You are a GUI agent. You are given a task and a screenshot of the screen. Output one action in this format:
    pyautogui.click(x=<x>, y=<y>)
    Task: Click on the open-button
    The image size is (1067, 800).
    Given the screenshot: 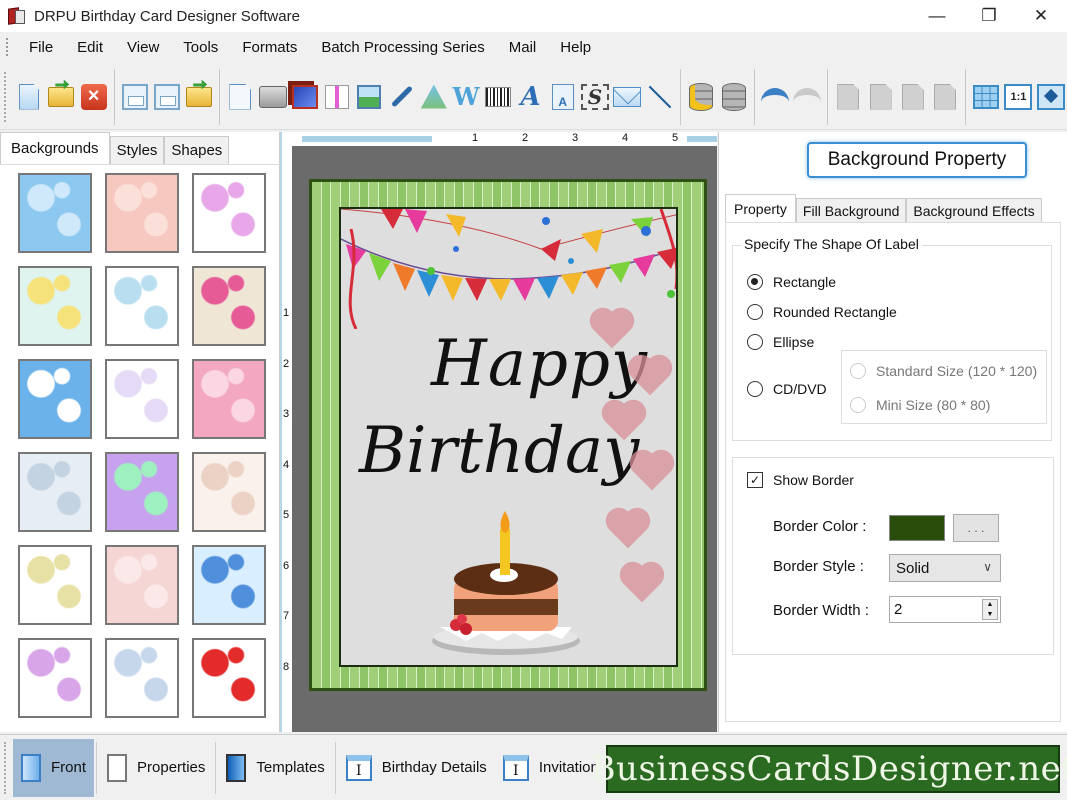 What is the action you would take?
    pyautogui.click(x=61, y=97)
    